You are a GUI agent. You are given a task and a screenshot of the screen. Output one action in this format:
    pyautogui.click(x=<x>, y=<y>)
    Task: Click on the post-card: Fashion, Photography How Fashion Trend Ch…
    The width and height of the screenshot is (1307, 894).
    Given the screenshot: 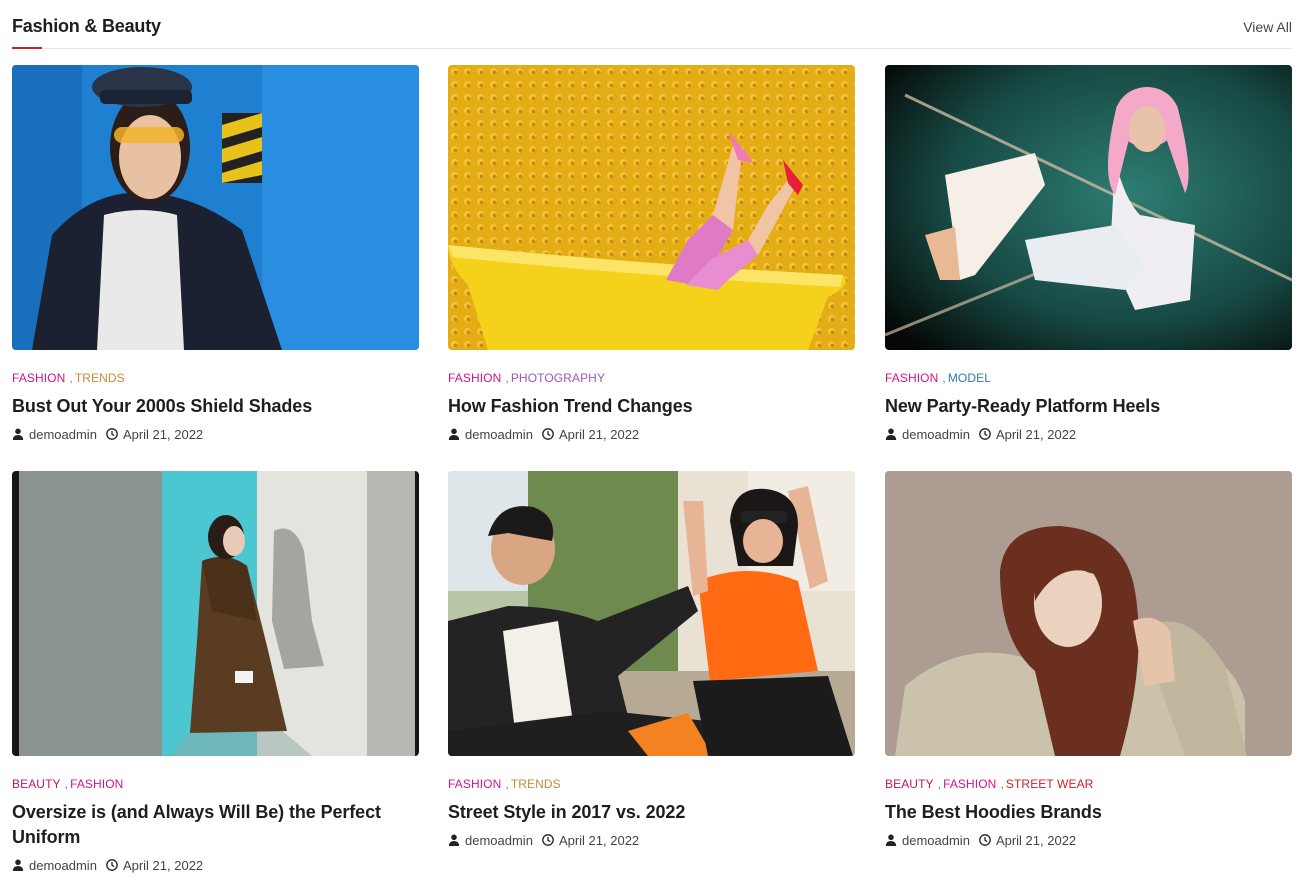 What is the action you would take?
    pyautogui.click(x=651, y=253)
    